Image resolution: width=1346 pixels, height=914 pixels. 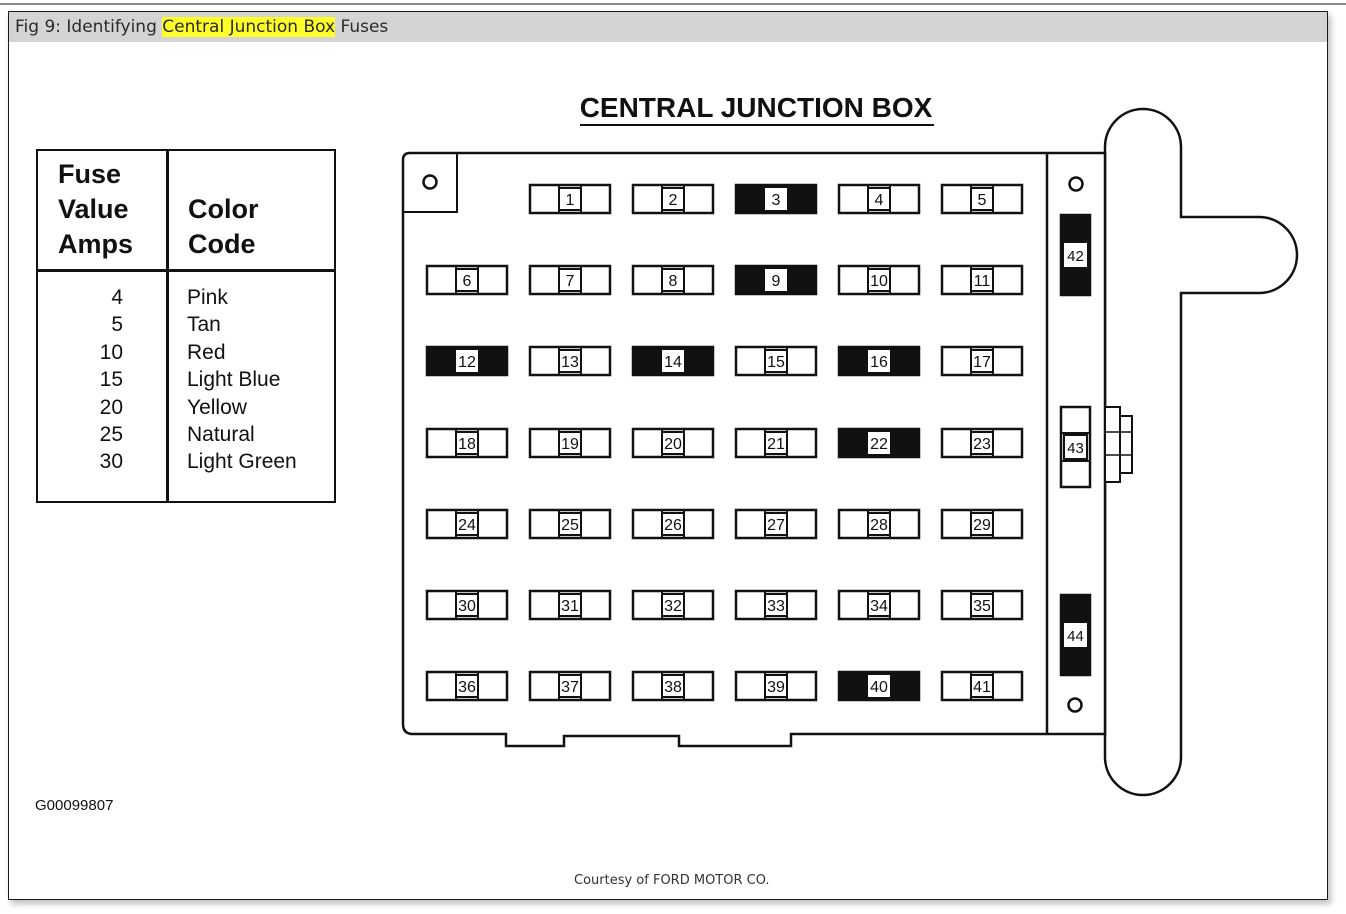 I want to click on fuse-36: 36, so click(x=467, y=686).